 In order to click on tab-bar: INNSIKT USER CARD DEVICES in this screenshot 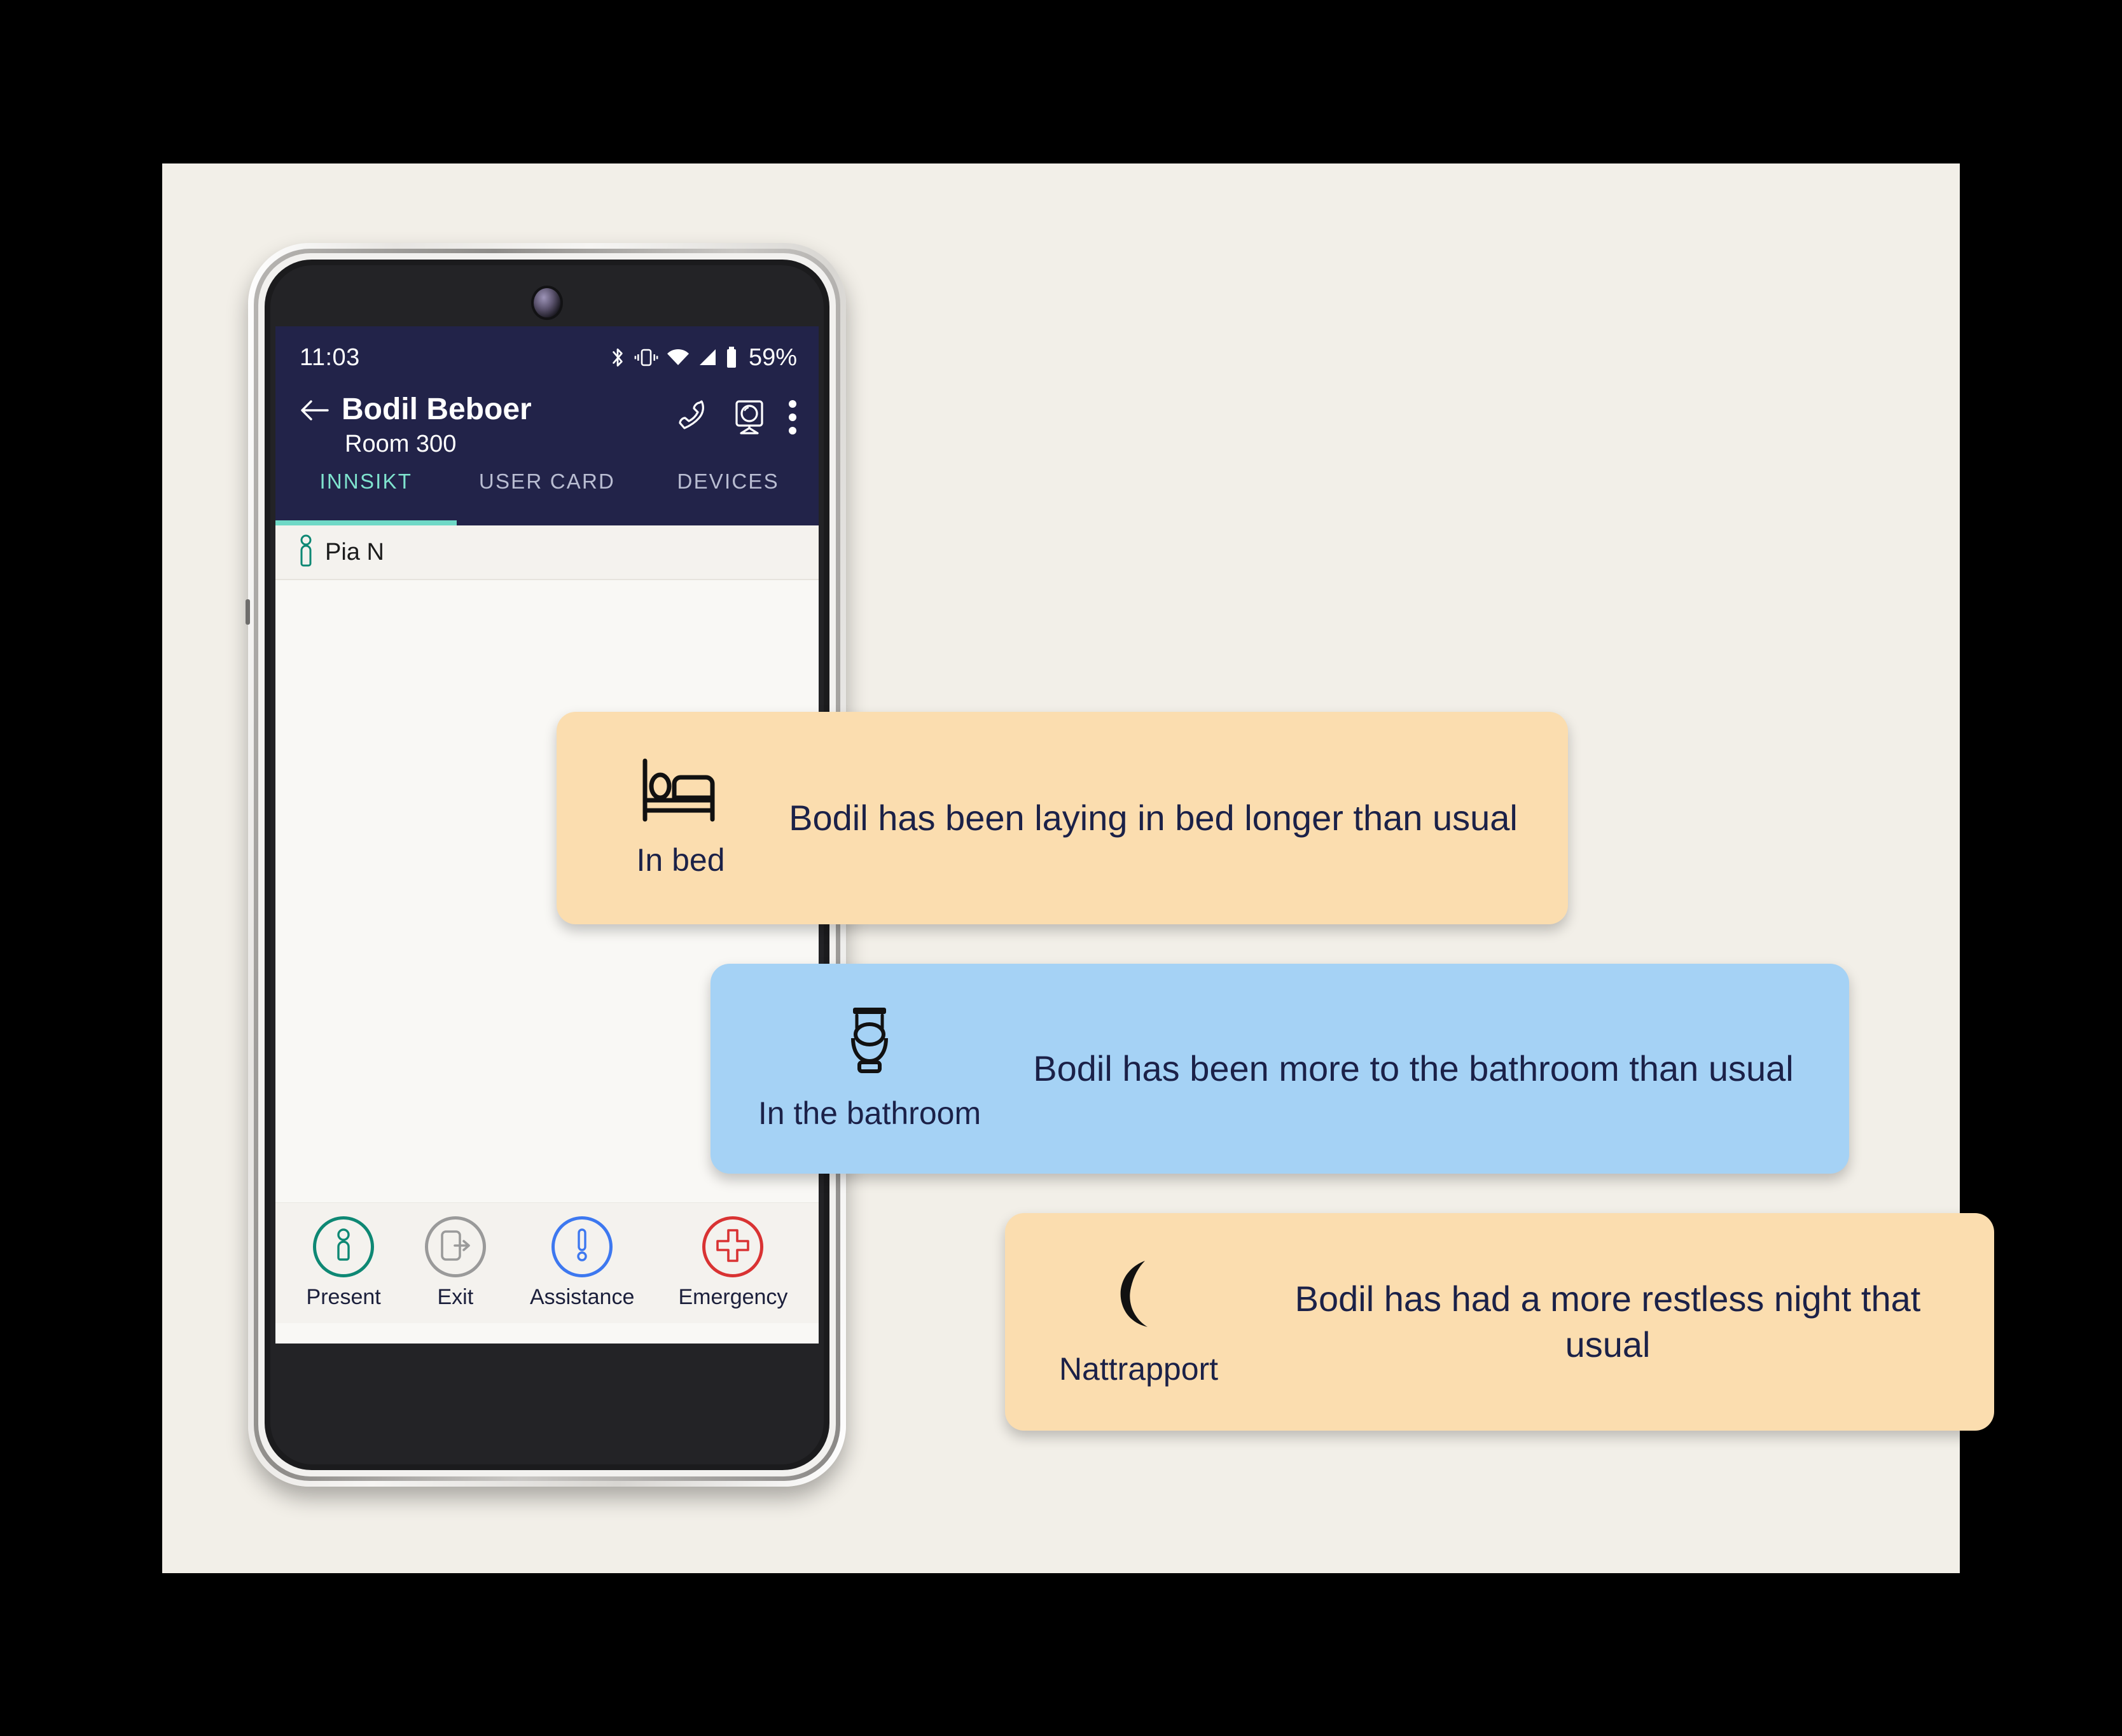, I will do `click(547, 490)`.